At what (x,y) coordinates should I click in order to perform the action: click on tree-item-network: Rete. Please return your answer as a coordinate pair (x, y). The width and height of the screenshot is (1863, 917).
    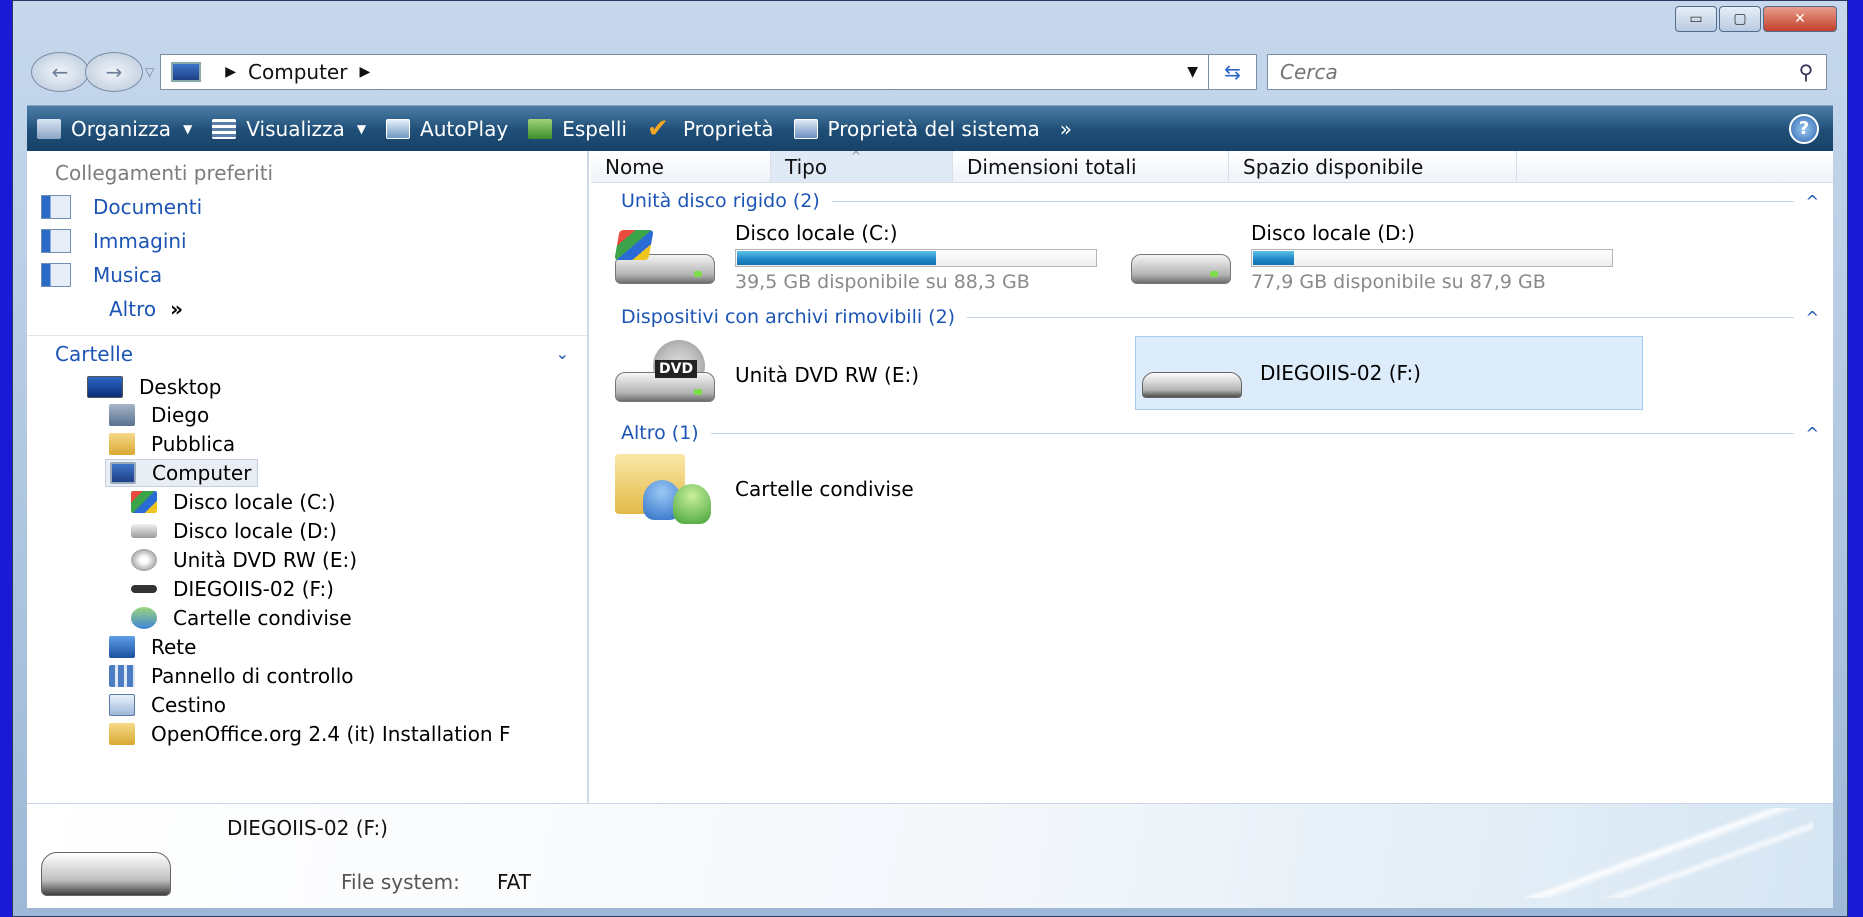
    Looking at the image, I should click on (152, 647).